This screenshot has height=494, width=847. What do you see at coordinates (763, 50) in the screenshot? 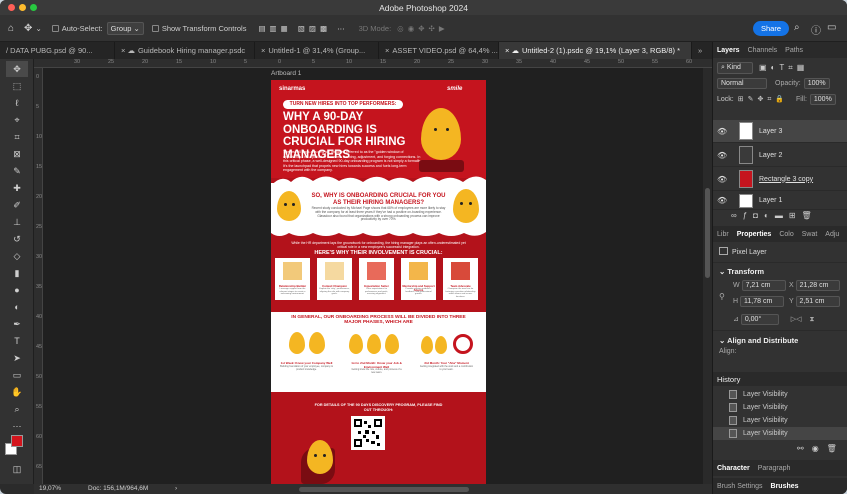
I see `tab-channels: Channels` at bounding box center [763, 50].